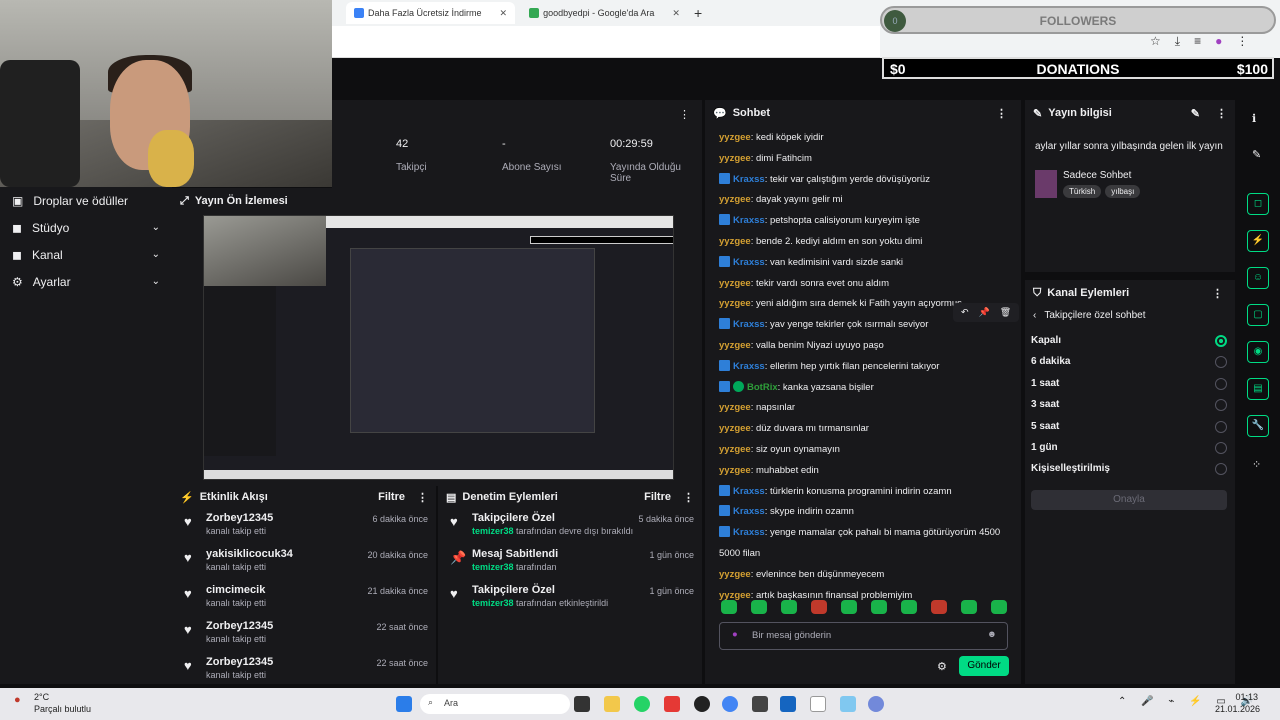 The width and height of the screenshot is (1280, 720). What do you see at coordinates (1130, 426) in the screenshot?
I see `duration-option: 5 saat` at bounding box center [1130, 426].